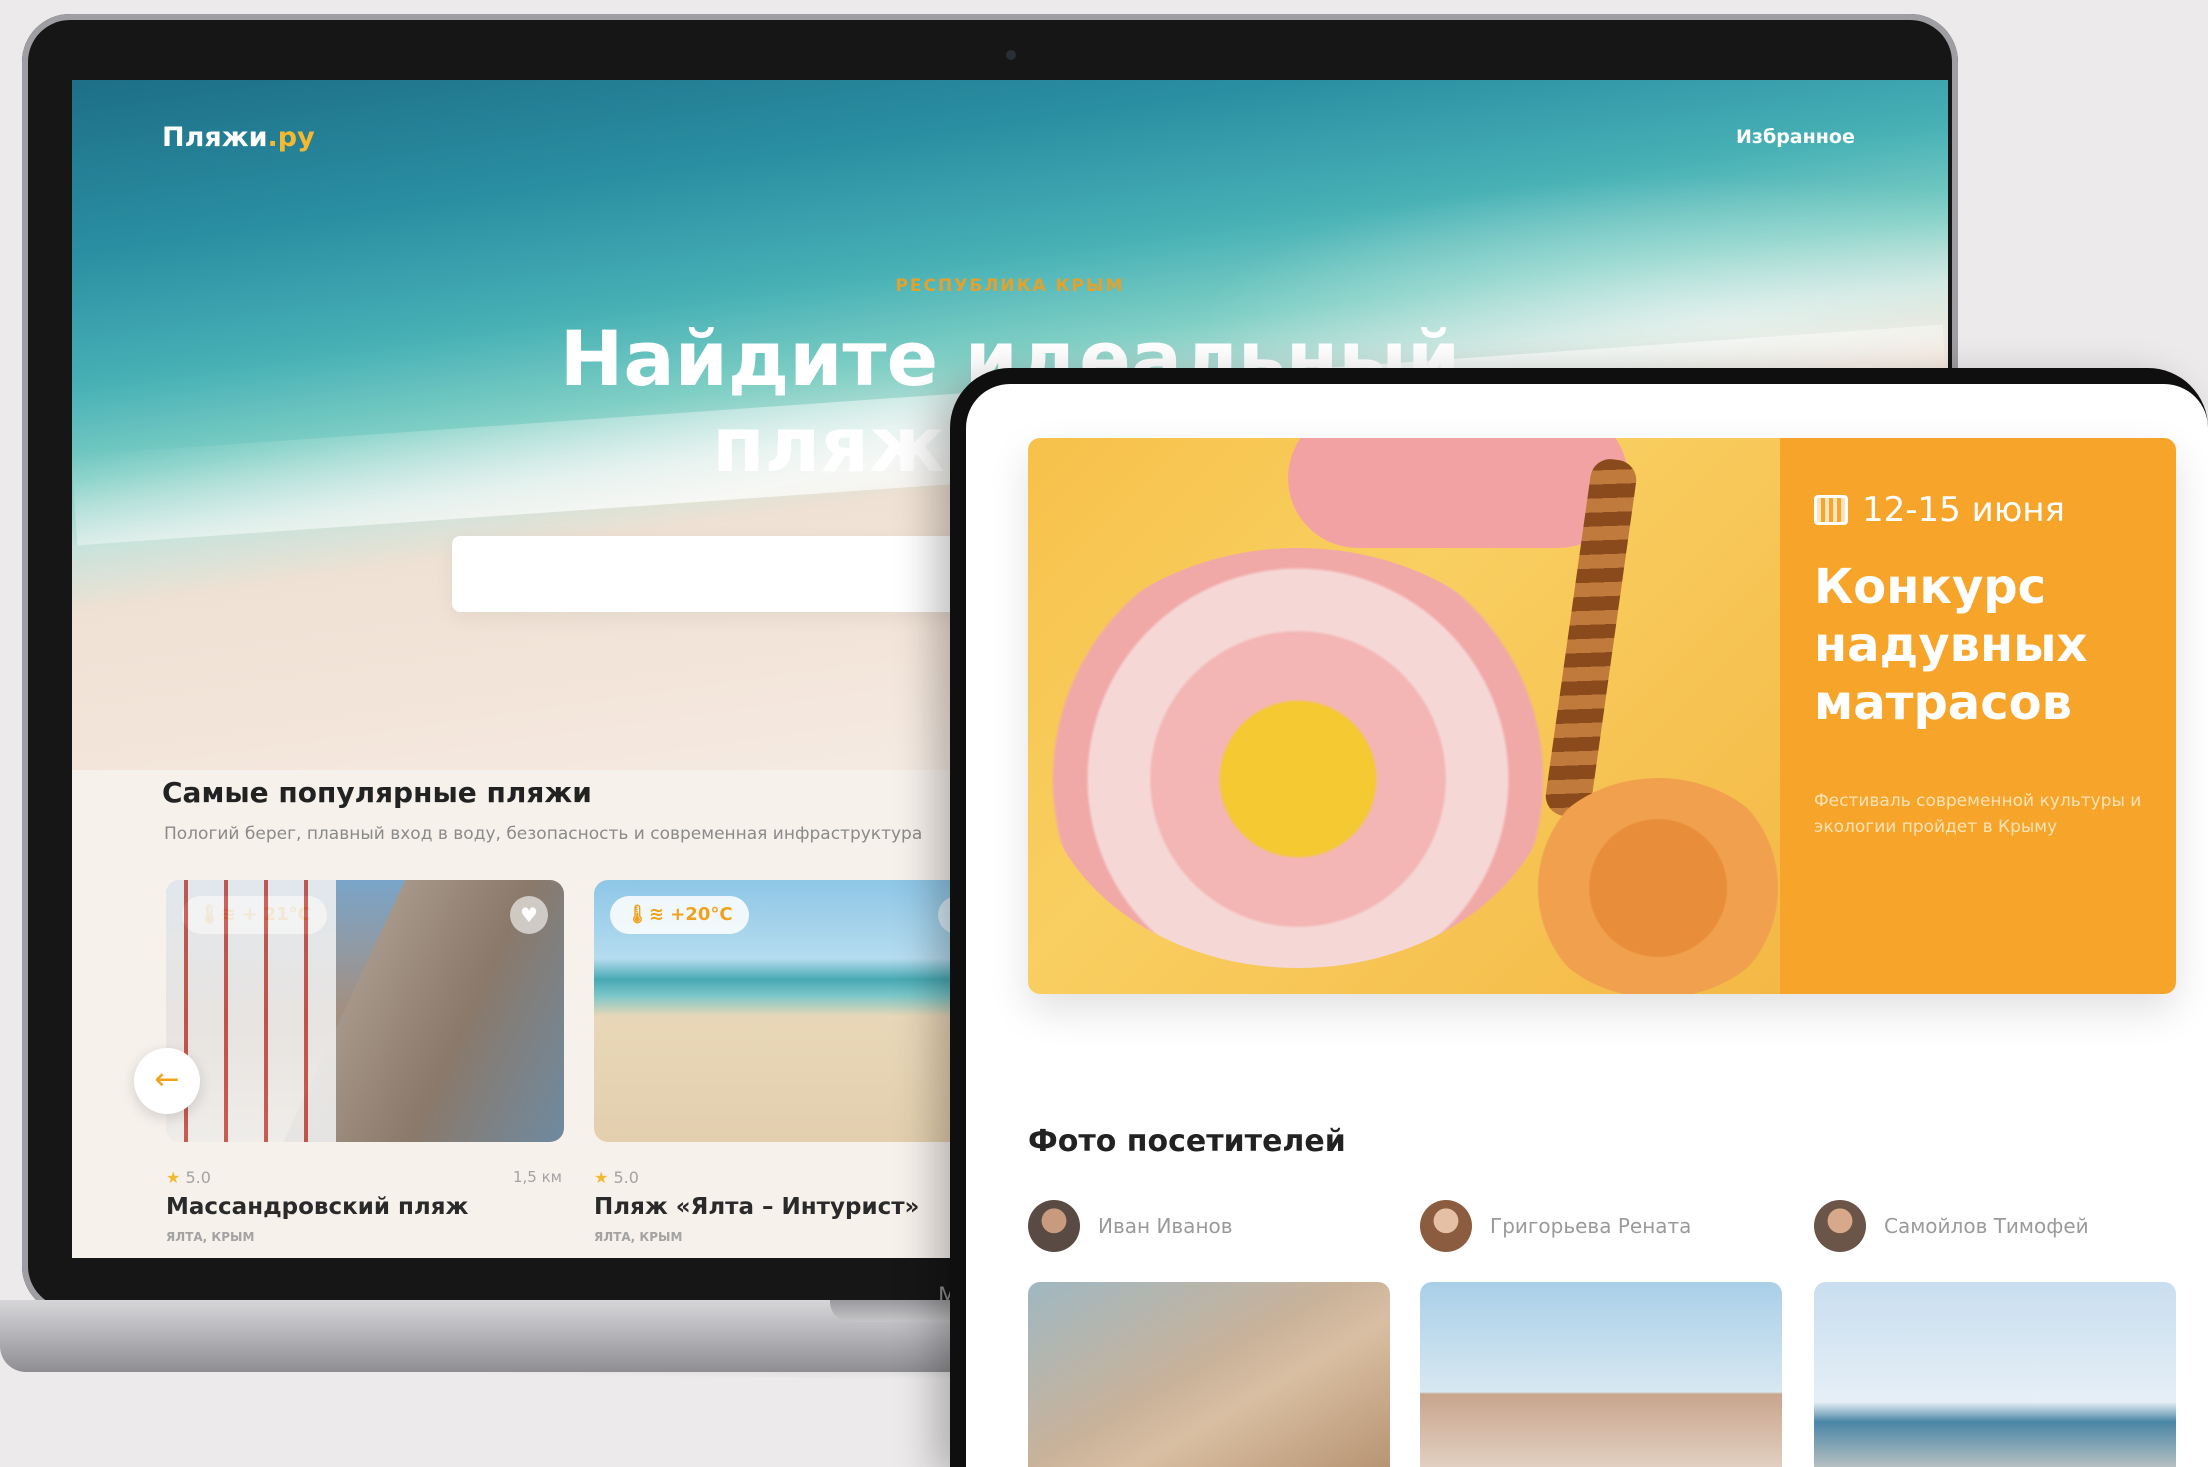  I want to click on popular-beaches-title: Самые популярные пляжи, so click(377, 792).